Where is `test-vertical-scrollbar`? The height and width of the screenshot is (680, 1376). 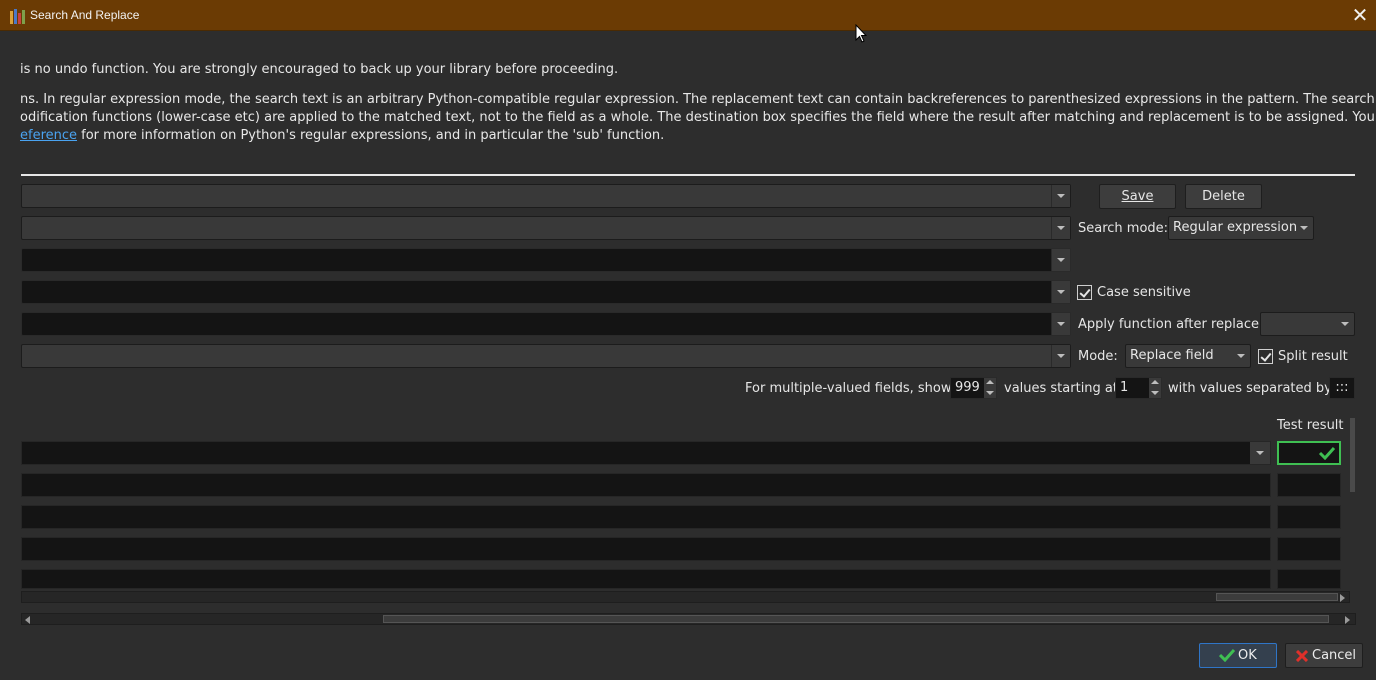 test-vertical-scrollbar is located at coordinates (1353, 498).